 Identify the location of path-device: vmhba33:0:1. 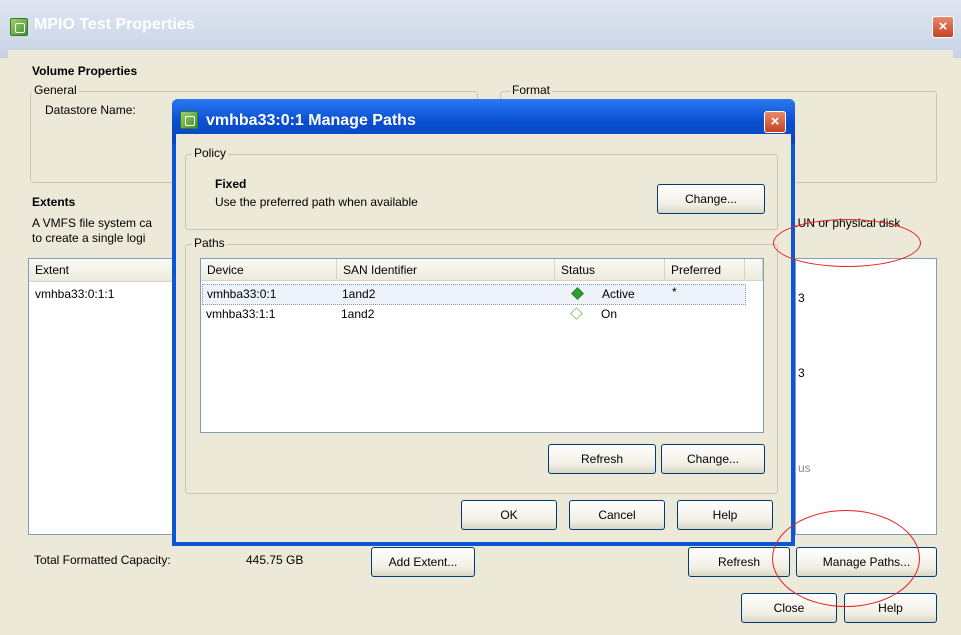
(242, 294).